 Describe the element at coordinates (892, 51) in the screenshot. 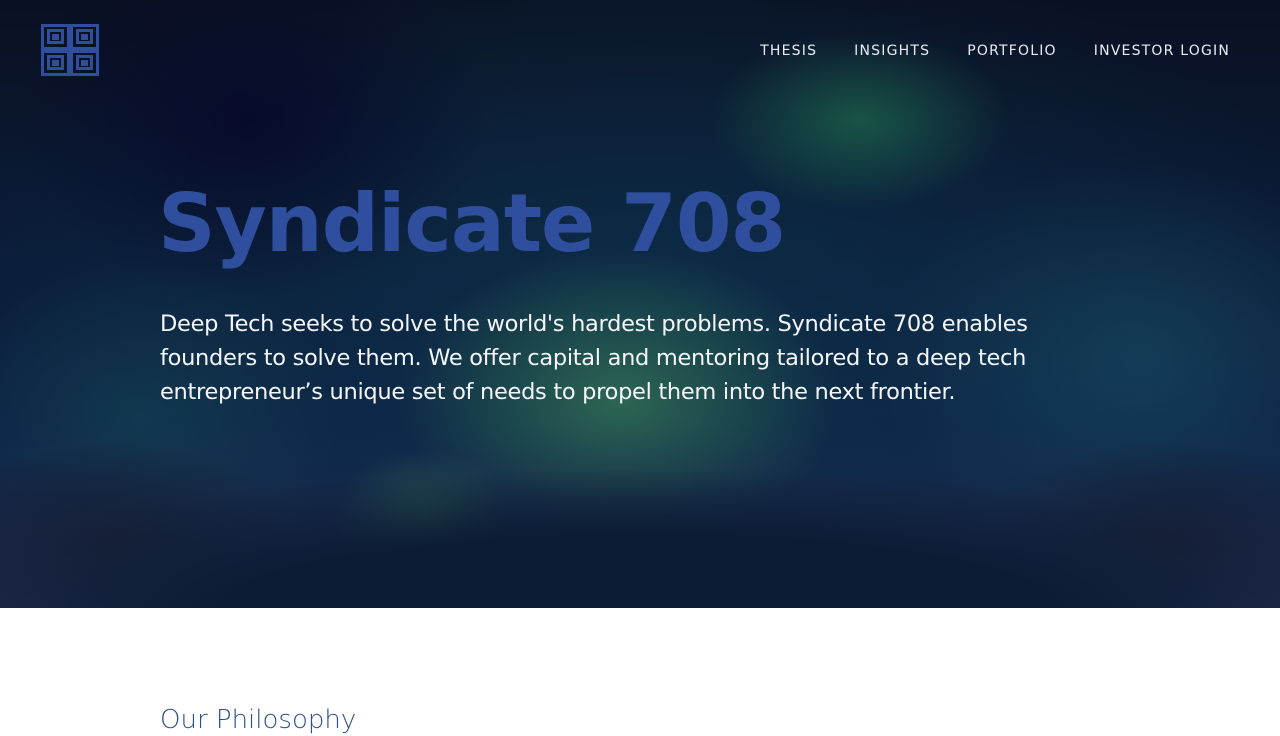

I see `nav-insights-link: INSIGHTS` at that location.